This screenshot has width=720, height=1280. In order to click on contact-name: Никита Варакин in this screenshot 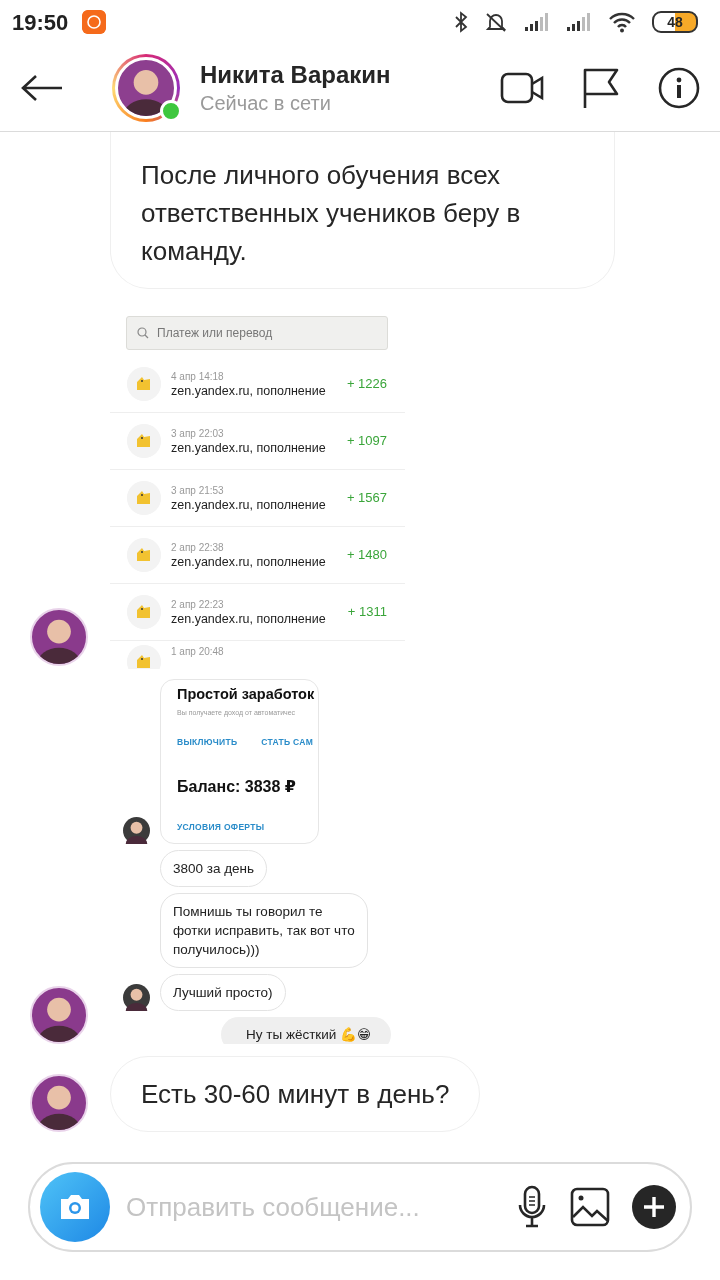, I will do `click(295, 74)`.